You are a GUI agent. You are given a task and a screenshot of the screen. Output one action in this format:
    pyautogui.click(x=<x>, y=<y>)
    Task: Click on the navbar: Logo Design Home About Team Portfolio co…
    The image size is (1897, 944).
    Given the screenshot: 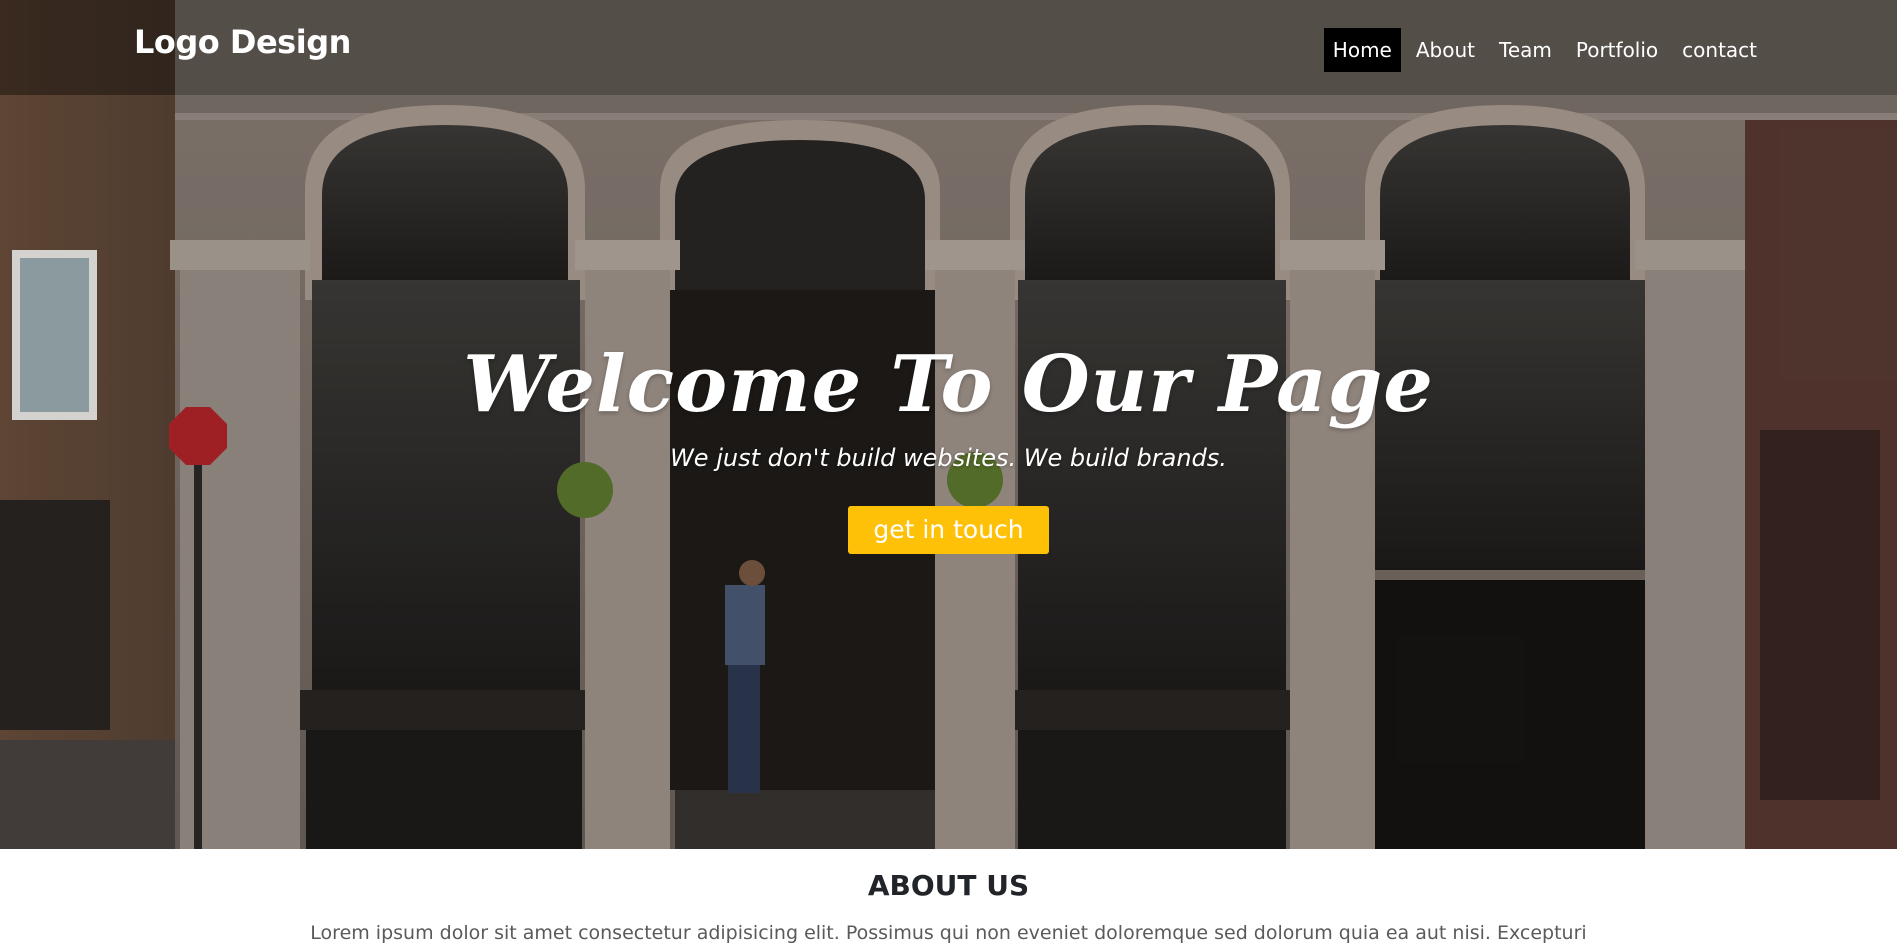 What is the action you would take?
    pyautogui.click(x=948, y=47)
    